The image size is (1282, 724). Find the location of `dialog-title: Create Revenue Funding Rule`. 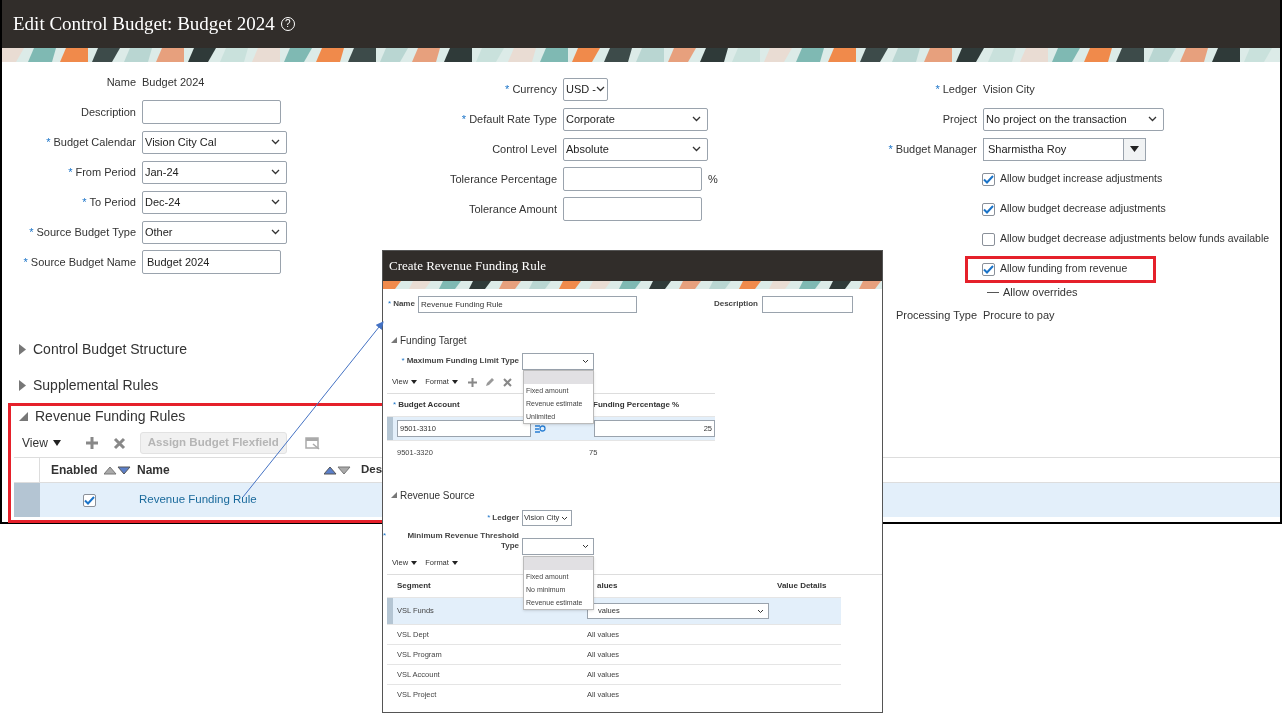

dialog-title: Create Revenue Funding Rule is located at coordinates (468, 266).